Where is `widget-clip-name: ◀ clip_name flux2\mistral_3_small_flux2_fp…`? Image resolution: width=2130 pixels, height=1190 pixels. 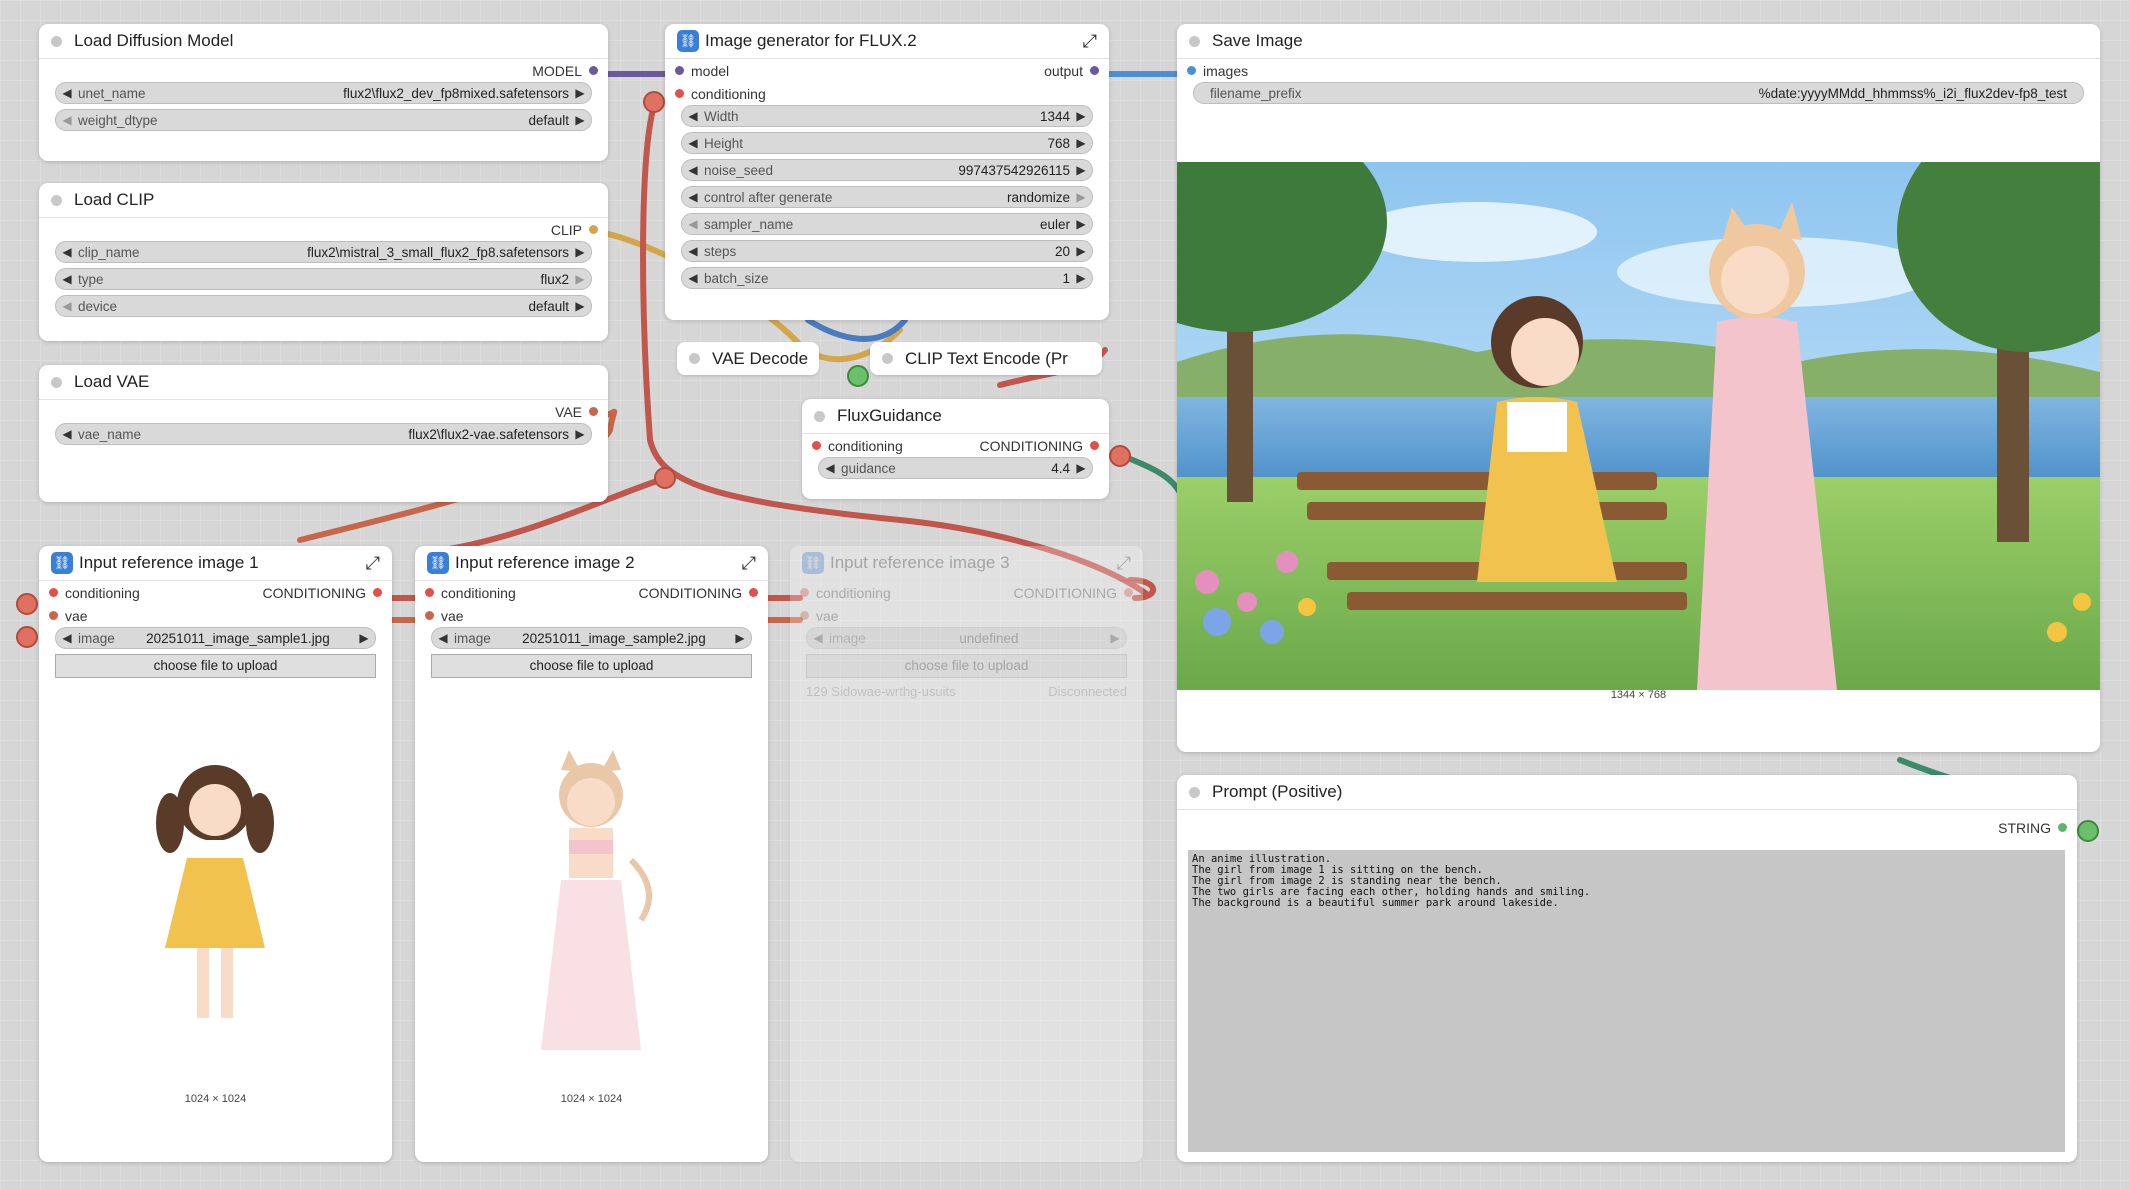 widget-clip-name: ◀ clip_name flux2\mistral_3_small_flux2_fp… is located at coordinates (323, 252).